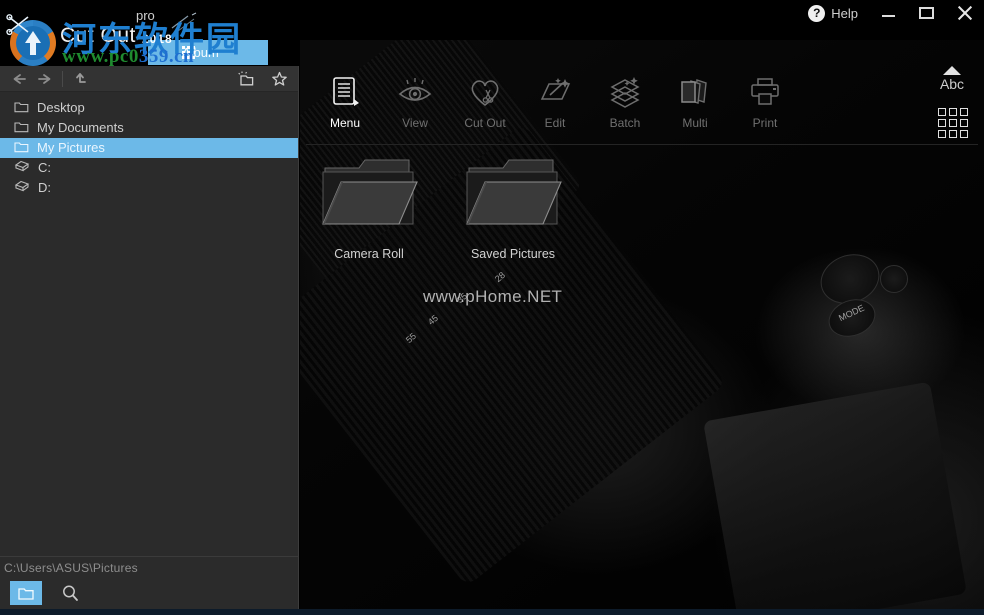  Describe the element at coordinates (345, 92) in the screenshot. I see `menu-document-icon` at that location.